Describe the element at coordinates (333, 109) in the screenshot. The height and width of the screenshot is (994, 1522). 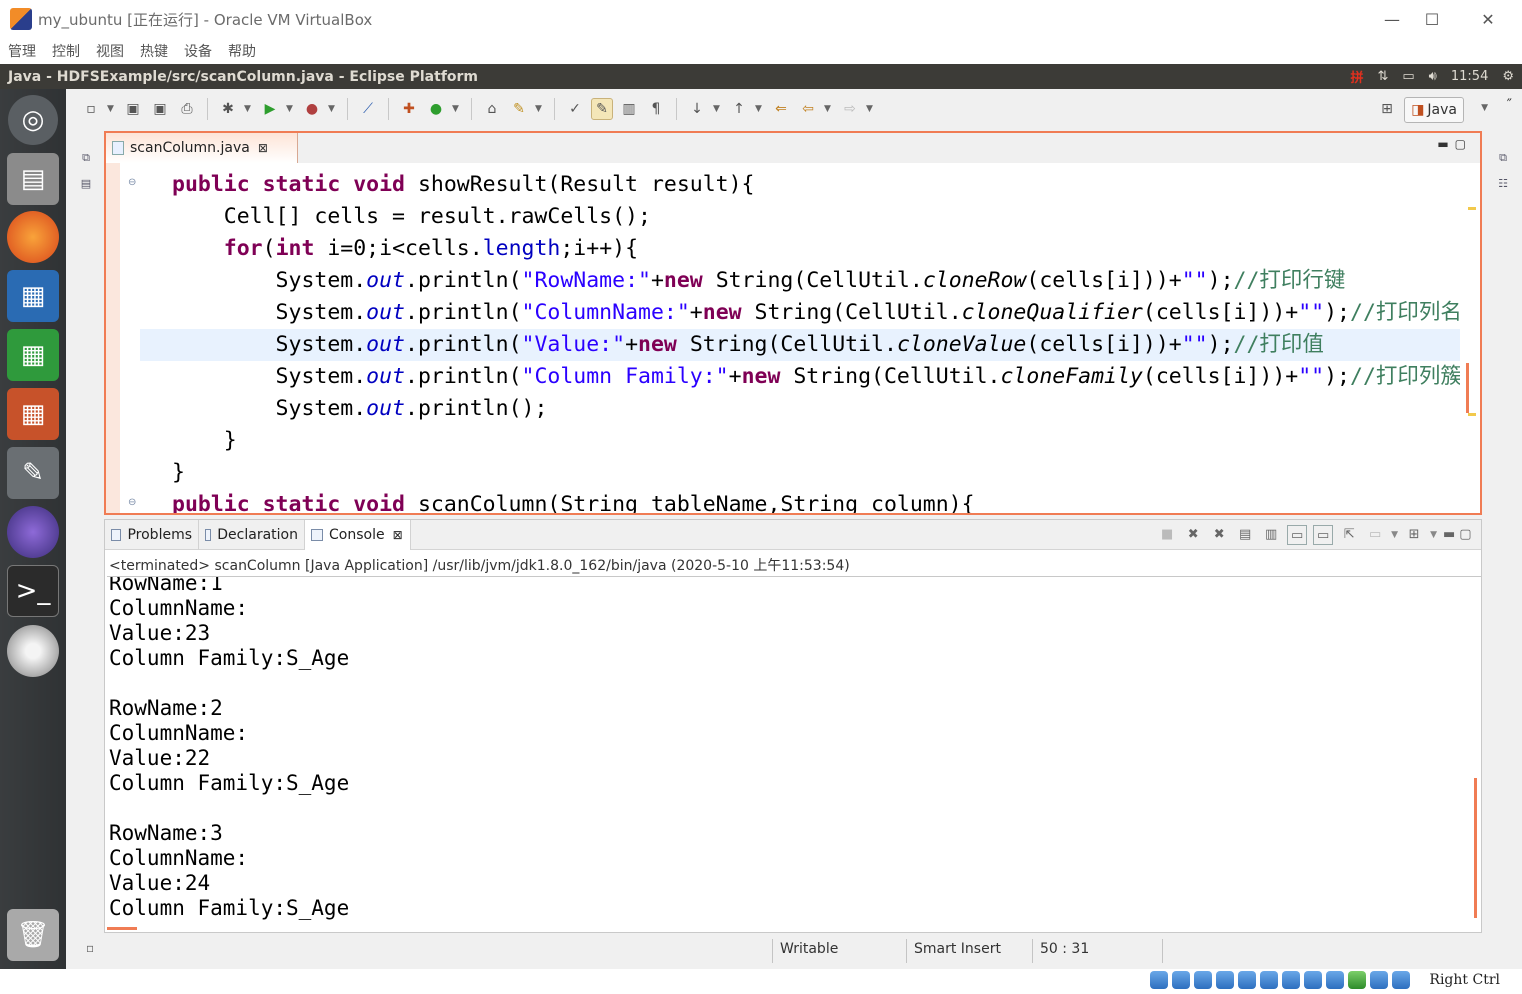
I see `external-tools-dropdown-icon: ▼` at that location.